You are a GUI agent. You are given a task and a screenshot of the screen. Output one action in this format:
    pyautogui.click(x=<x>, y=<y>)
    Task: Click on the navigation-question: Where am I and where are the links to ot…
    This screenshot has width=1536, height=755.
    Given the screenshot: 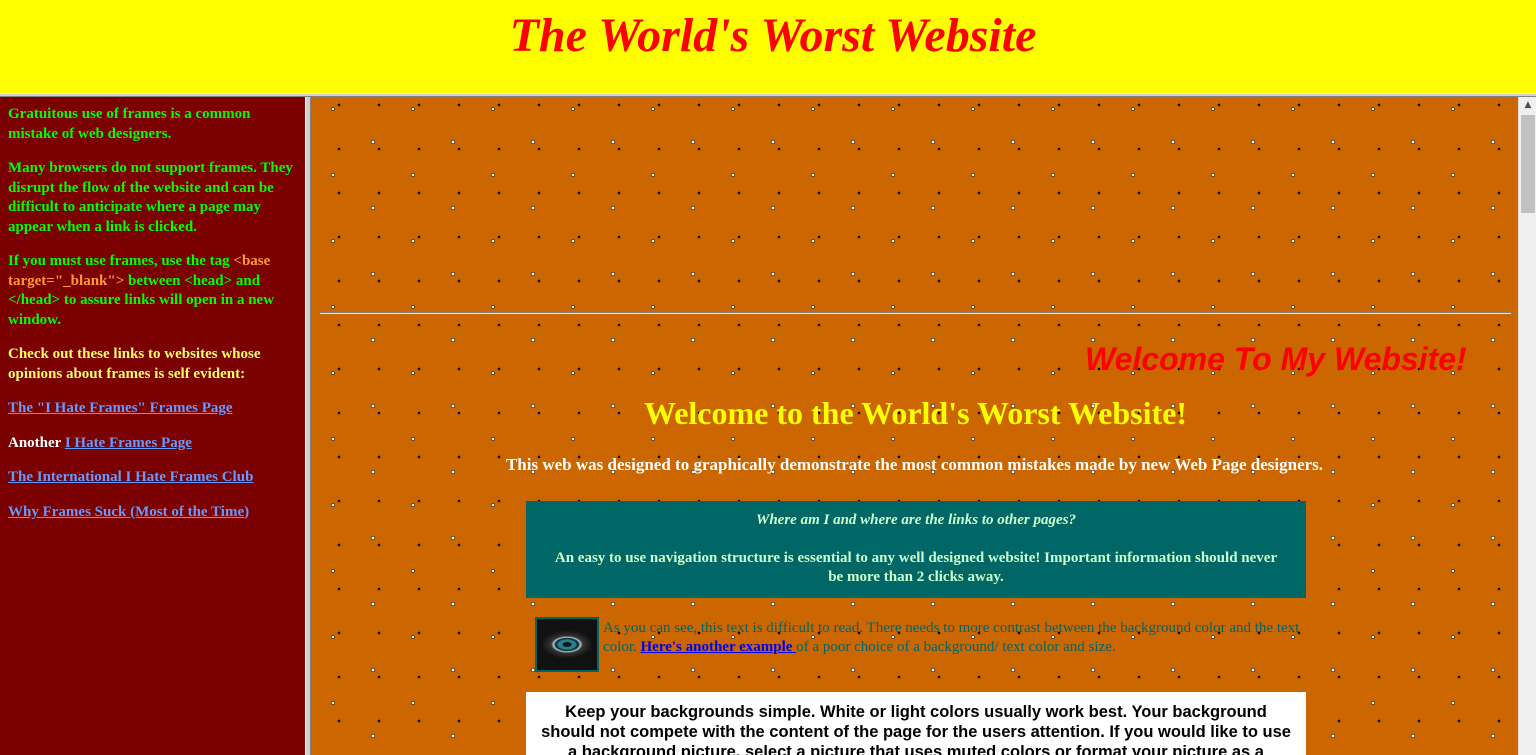 What is the action you would take?
    pyautogui.click(x=916, y=520)
    